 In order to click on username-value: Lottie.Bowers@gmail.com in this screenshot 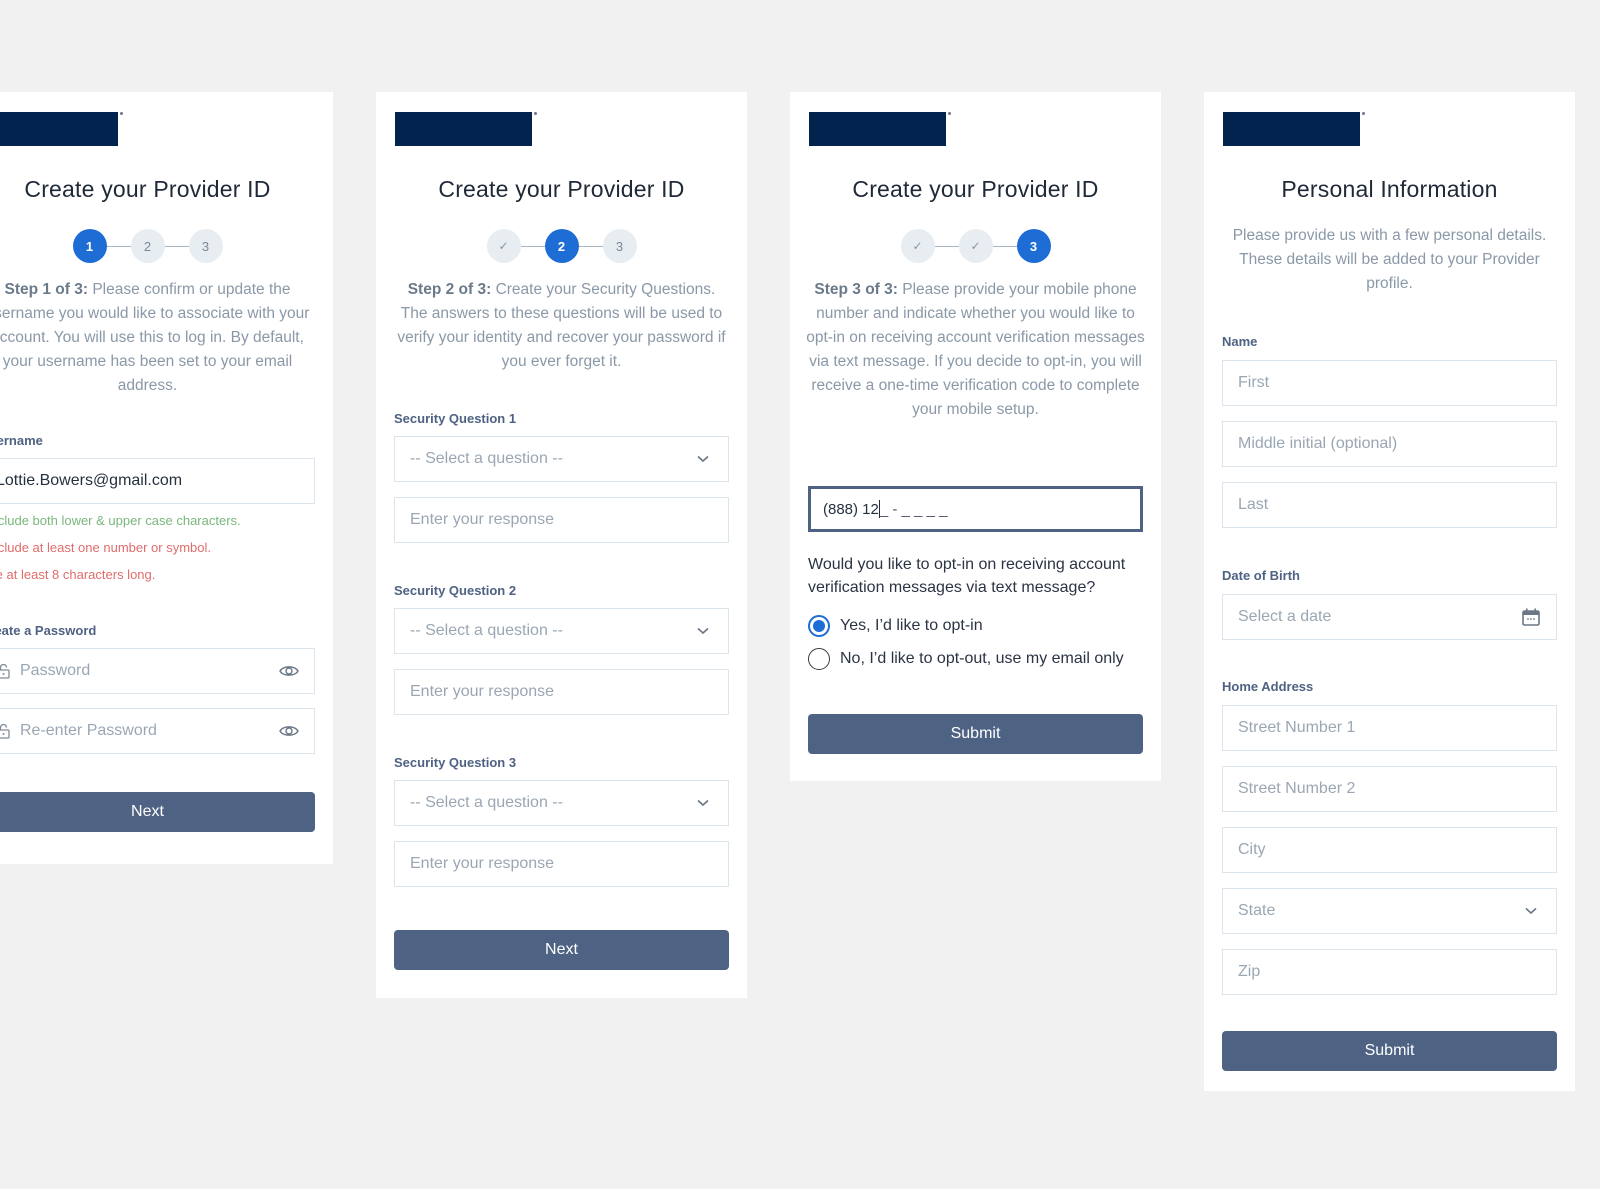, I will do `click(91, 480)`.